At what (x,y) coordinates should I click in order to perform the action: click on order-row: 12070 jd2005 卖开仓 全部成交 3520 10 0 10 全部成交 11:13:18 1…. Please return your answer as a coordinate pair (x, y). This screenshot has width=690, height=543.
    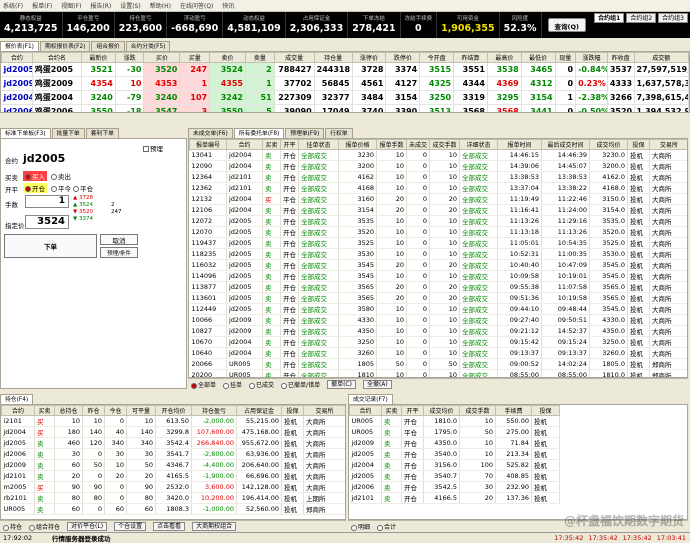
    Looking at the image, I should click on (438, 232).